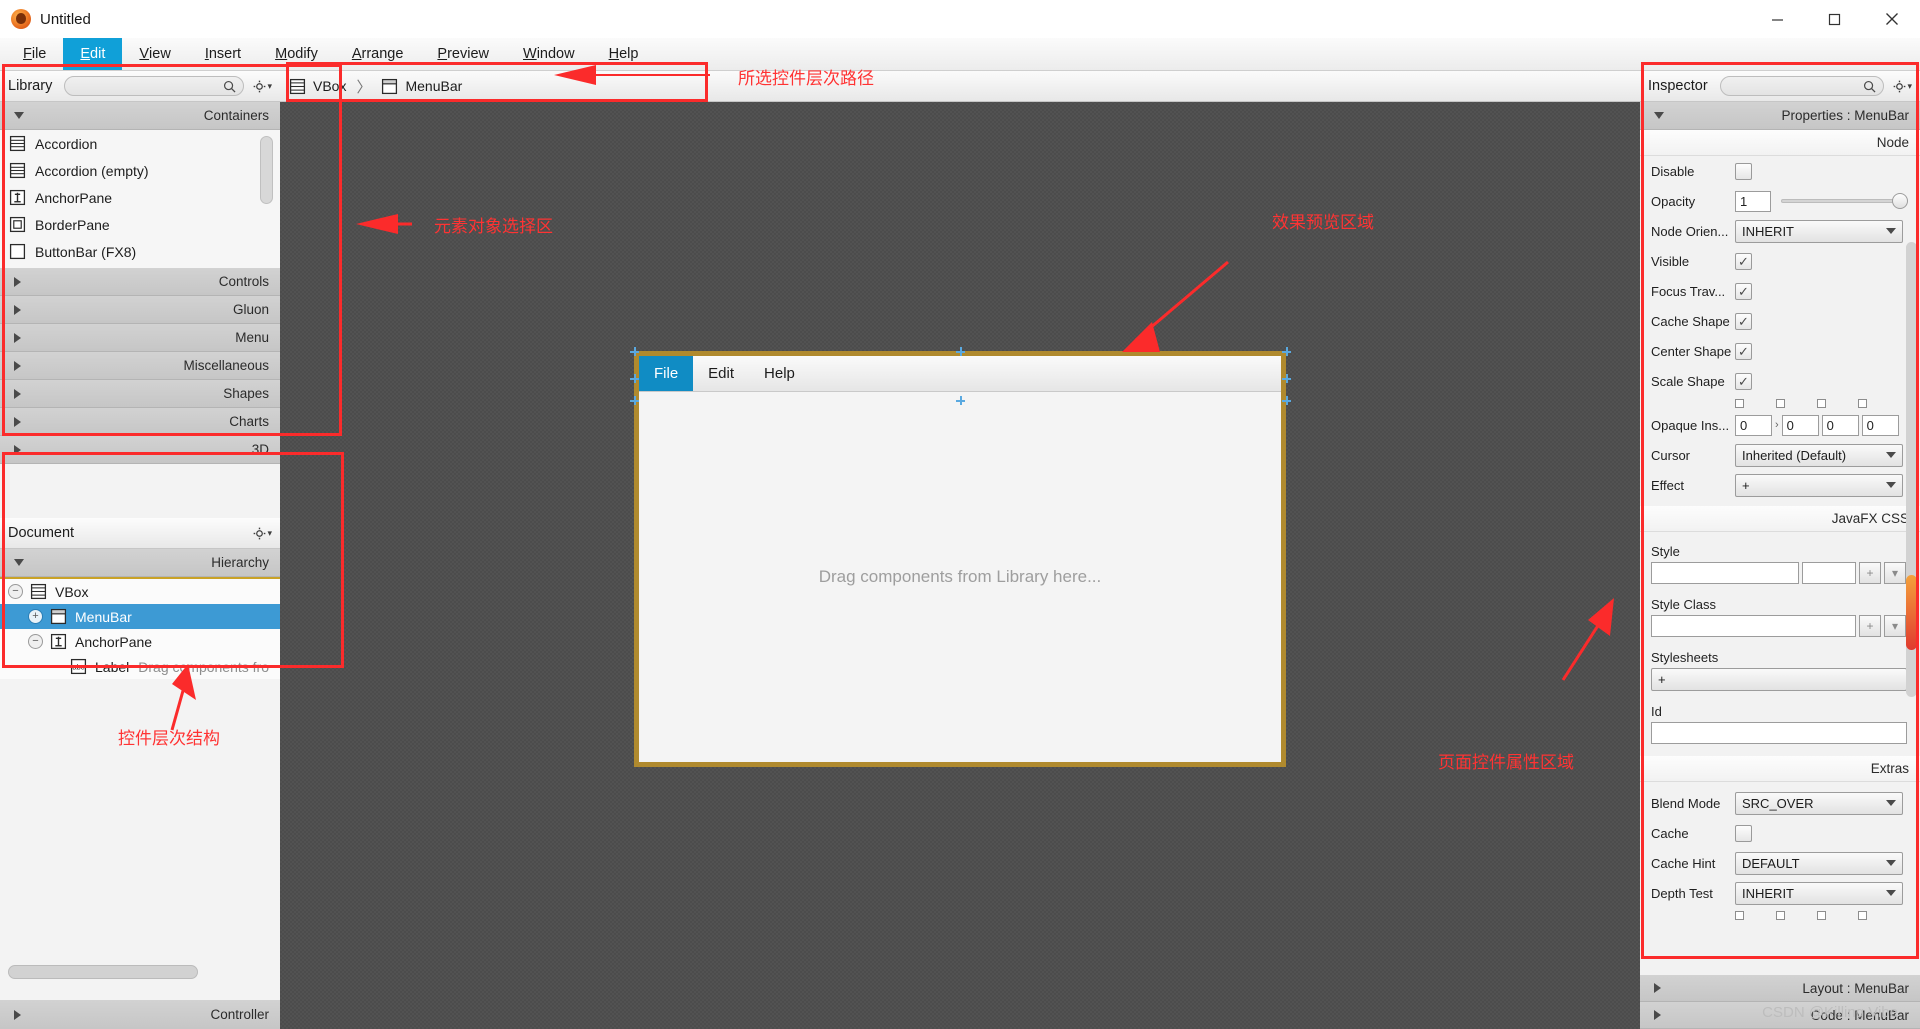 The width and height of the screenshot is (1920, 1029). I want to click on layout-section-header: Layout : MenuBar, so click(1780, 988).